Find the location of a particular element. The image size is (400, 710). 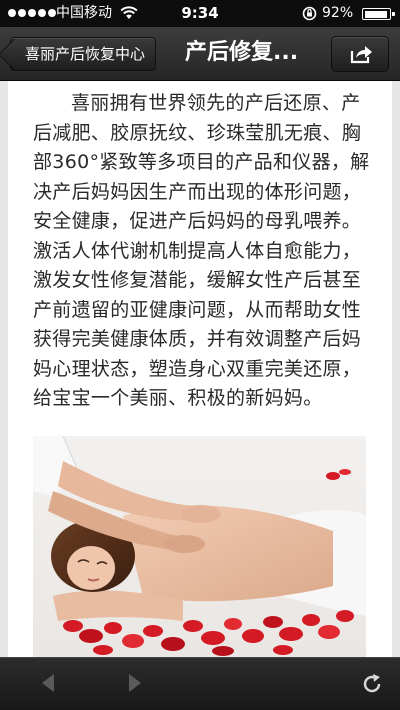

browser-toolbar is located at coordinates (200, 683).